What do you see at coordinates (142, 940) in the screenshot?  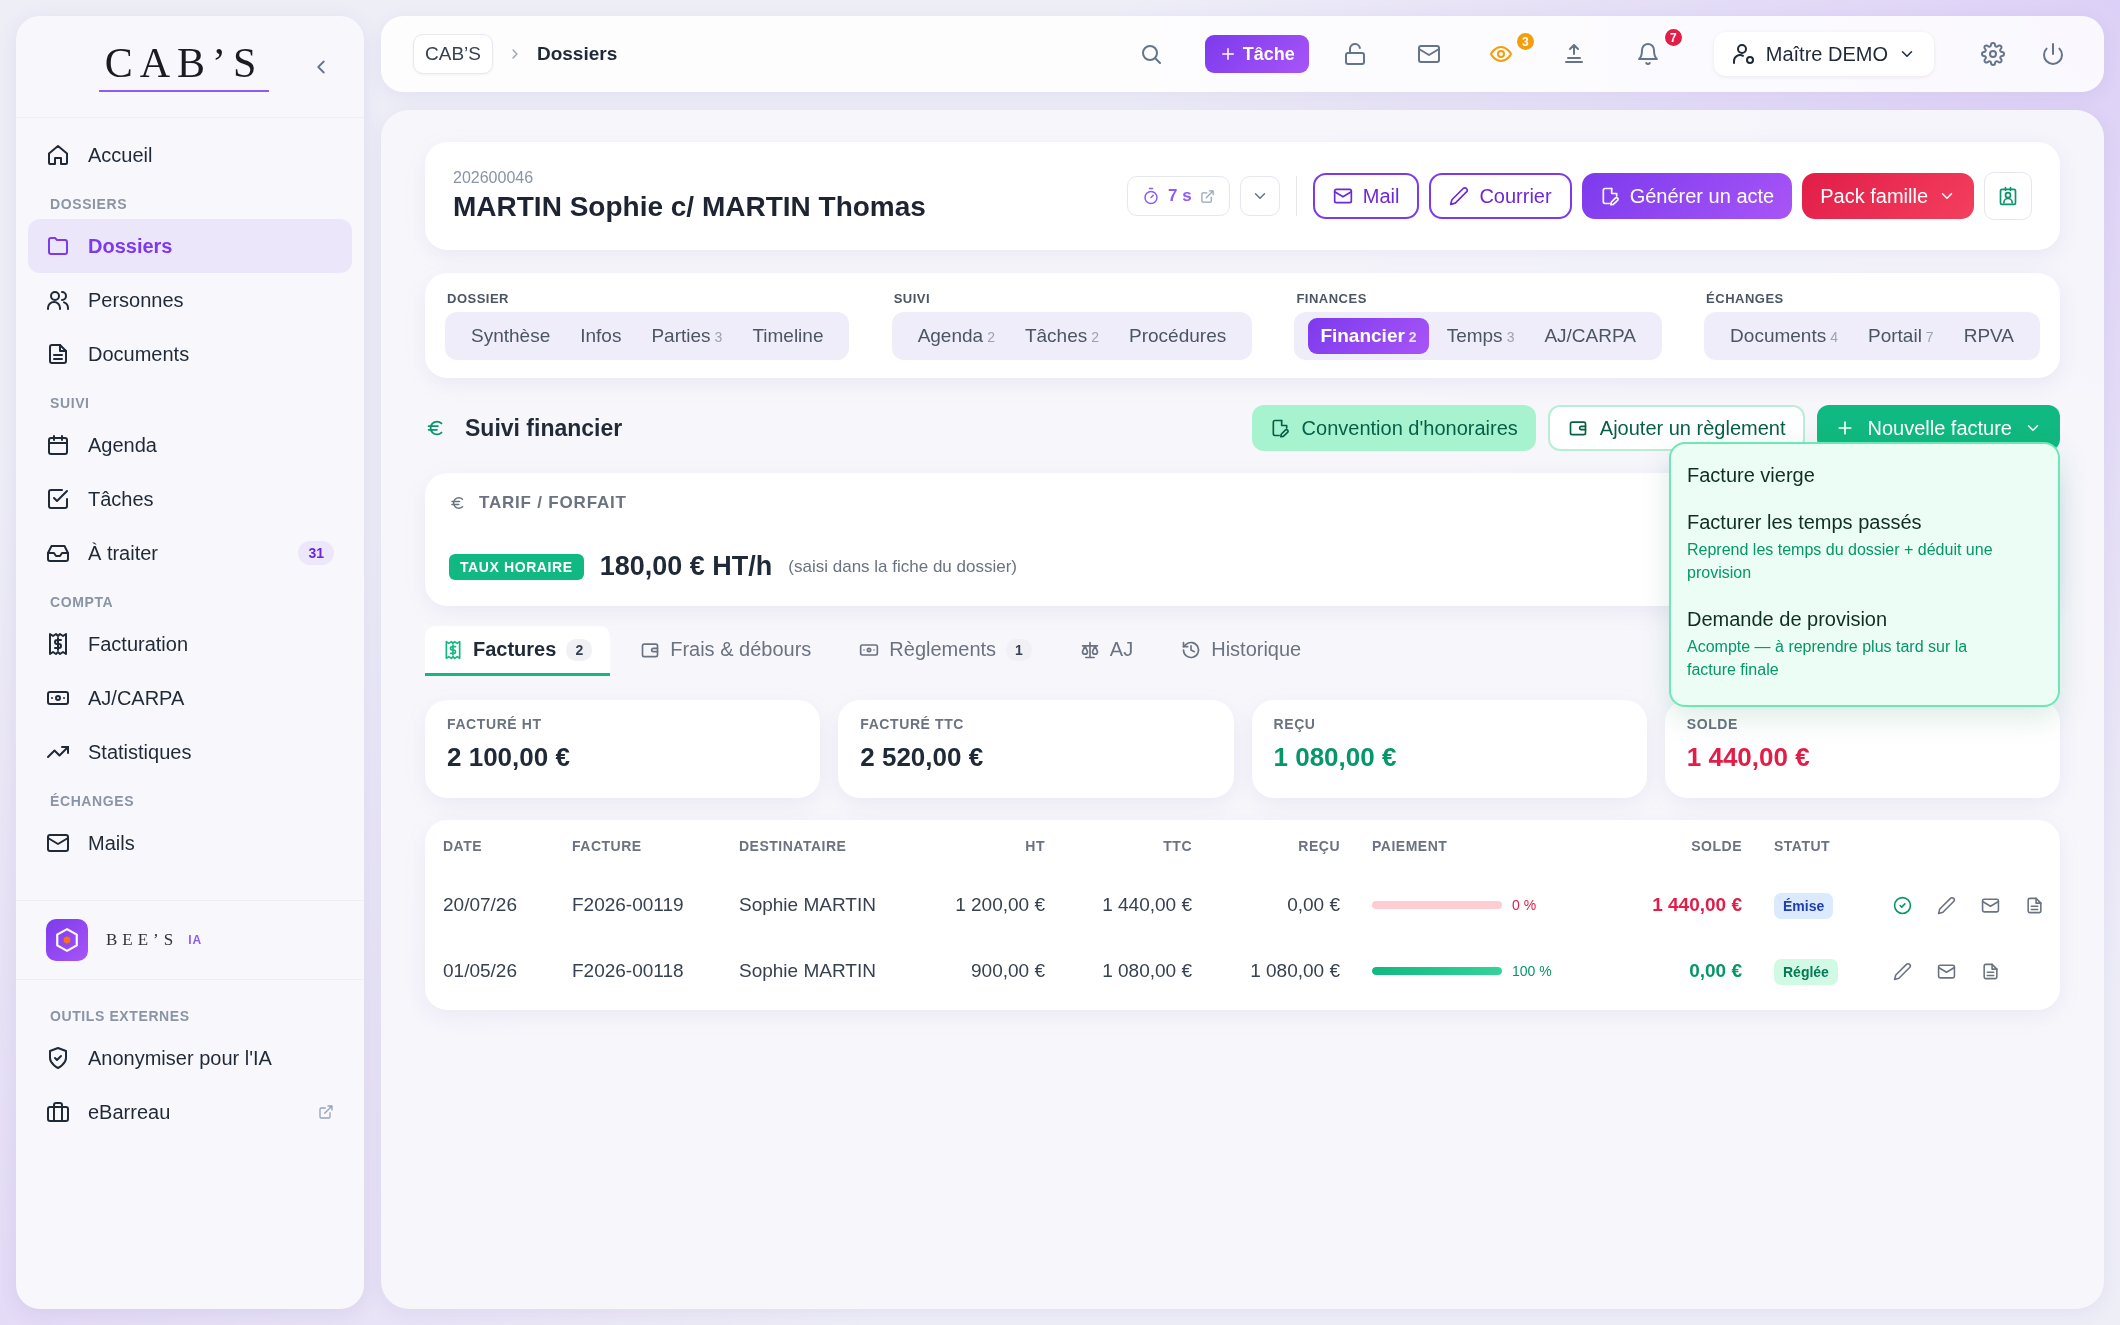 I see `assistant-name: BEE’S` at bounding box center [142, 940].